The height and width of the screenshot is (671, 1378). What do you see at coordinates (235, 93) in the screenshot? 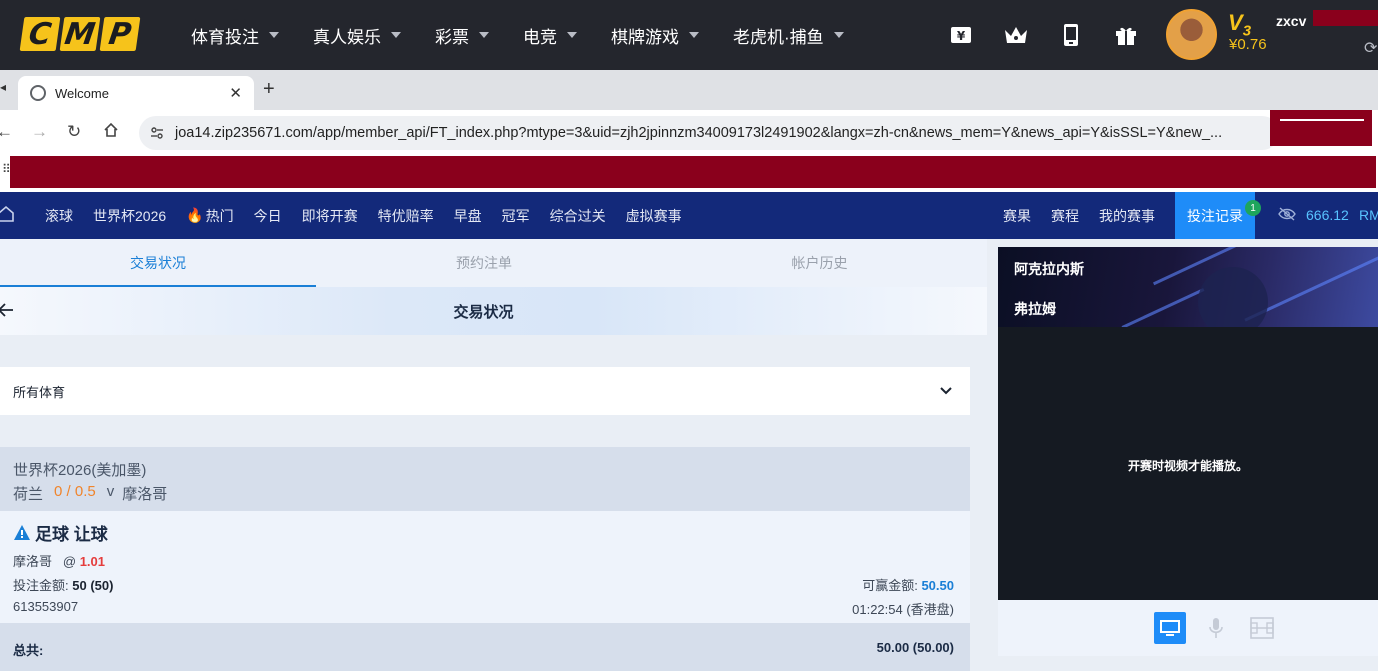
I see `close-icon: ✕` at bounding box center [235, 93].